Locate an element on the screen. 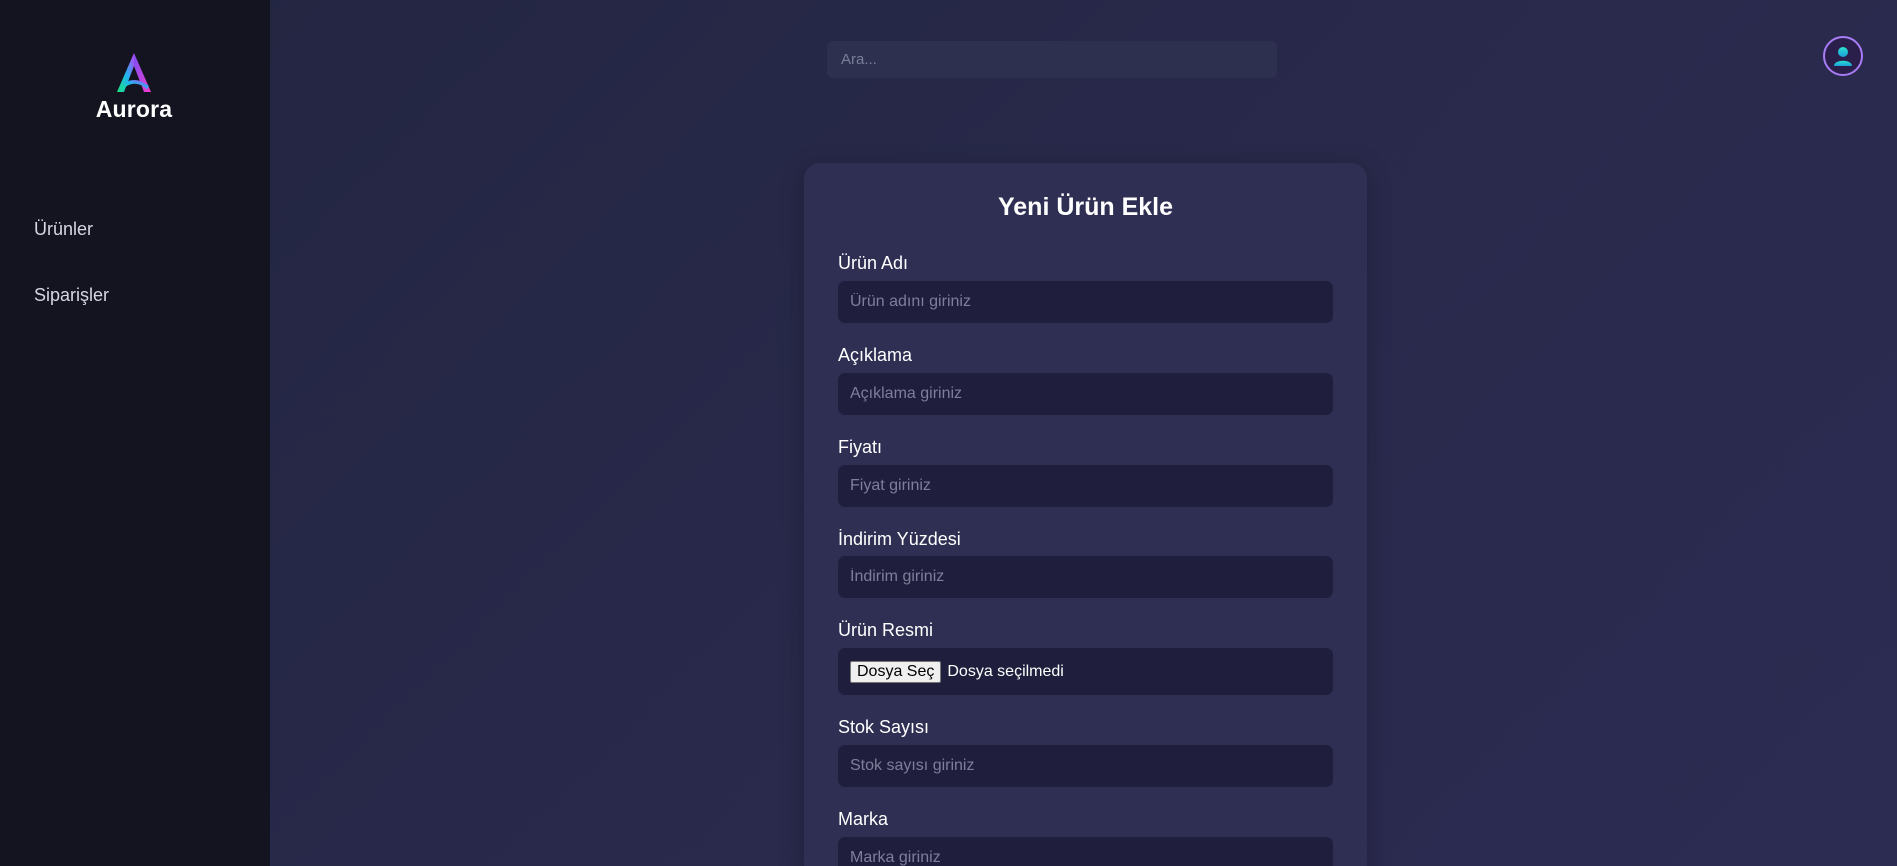 The width and height of the screenshot is (1897, 866). discount-input is located at coordinates (1085, 577).